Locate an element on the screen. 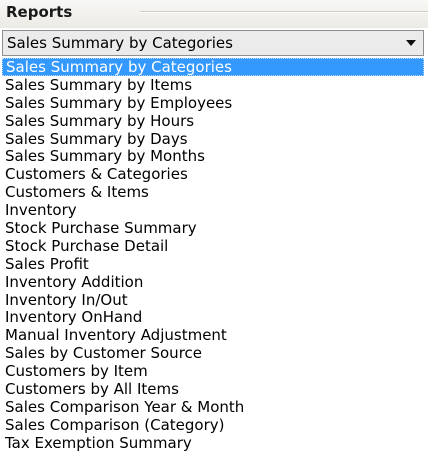 Image resolution: width=428 pixels, height=473 pixels. report-option: Manual Inventory Adjustment is located at coordinates (213, 335).